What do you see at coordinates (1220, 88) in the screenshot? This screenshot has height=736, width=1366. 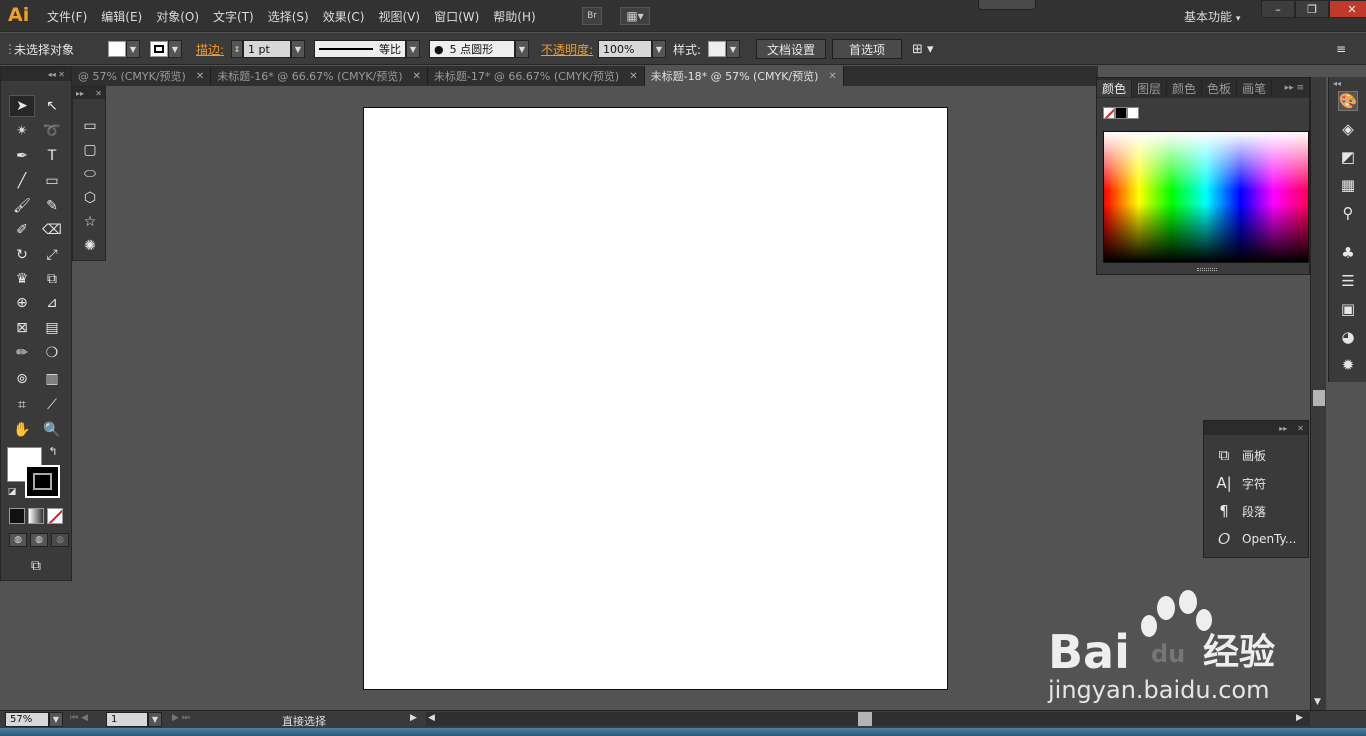 I see `tab-swatches: 色板` at bounding box center [1220, 88].